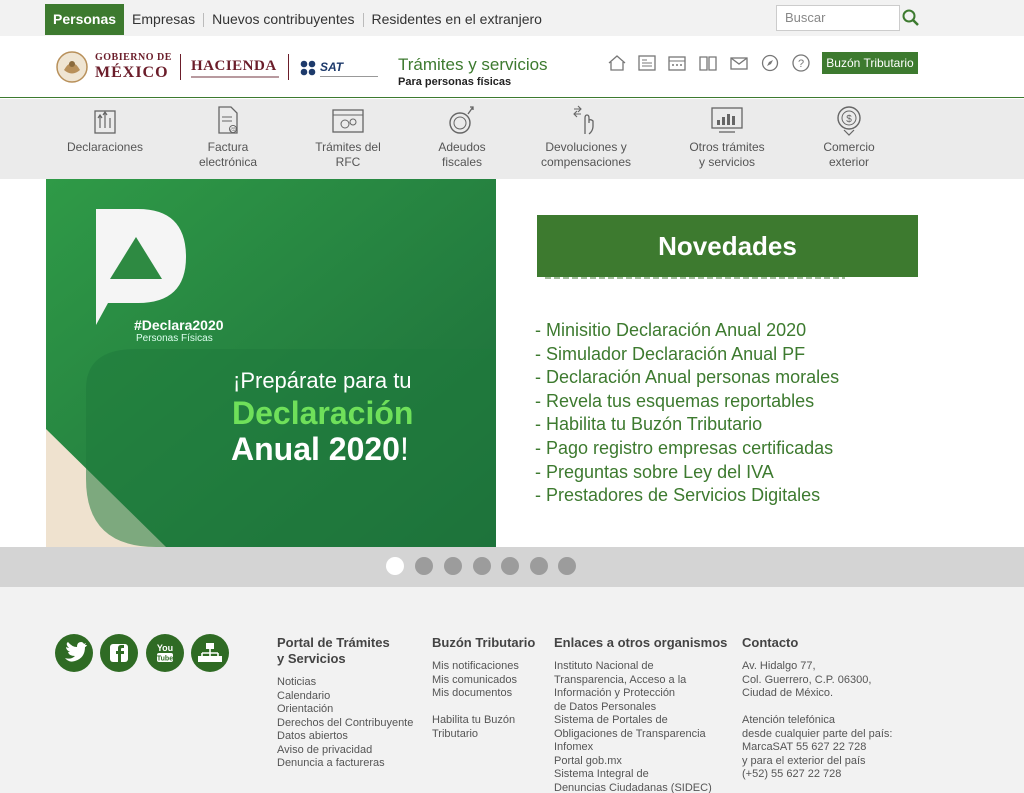 The width and height of the screenshot is (1024, 793). What do you see at coordinates (640, 787) in the screenshot?
I see `footer-link: Denuncias Ciudadanas (SIDEC)` at bounding box center [640, 787].